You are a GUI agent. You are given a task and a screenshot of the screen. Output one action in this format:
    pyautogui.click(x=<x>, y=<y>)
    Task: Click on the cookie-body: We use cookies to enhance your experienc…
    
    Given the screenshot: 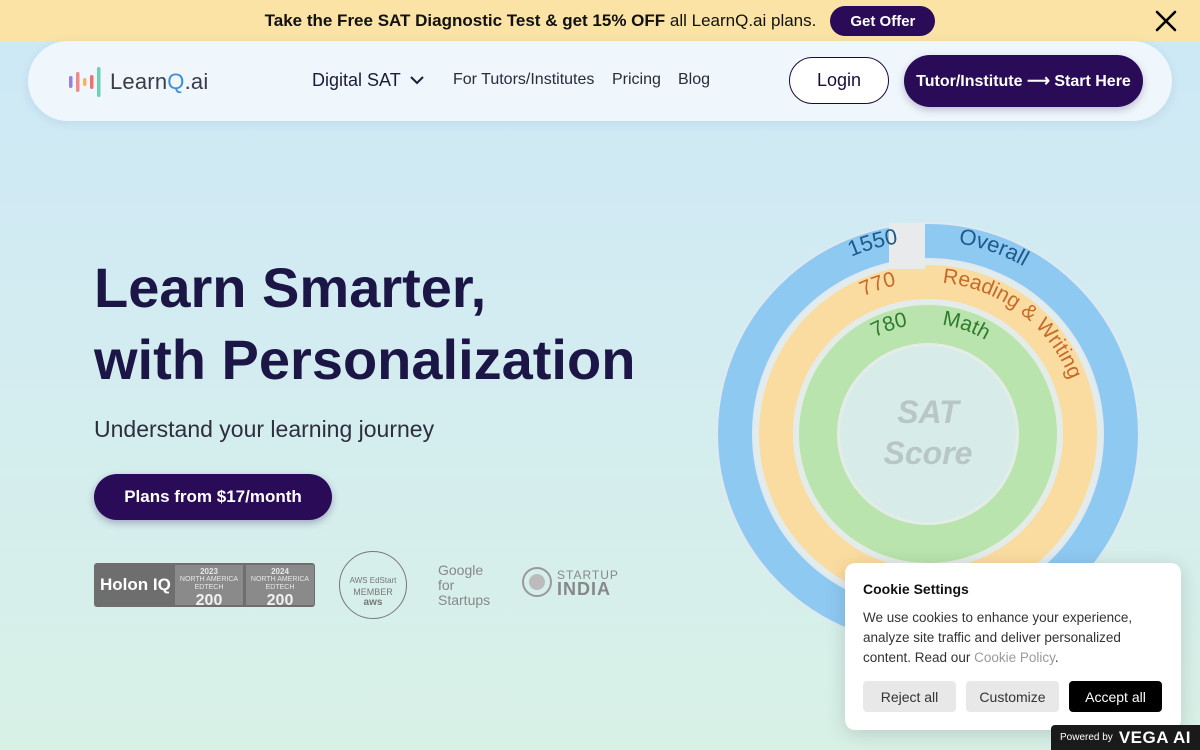 What is the action you would take?
    pyautogui.click(x=998, y=637)
    